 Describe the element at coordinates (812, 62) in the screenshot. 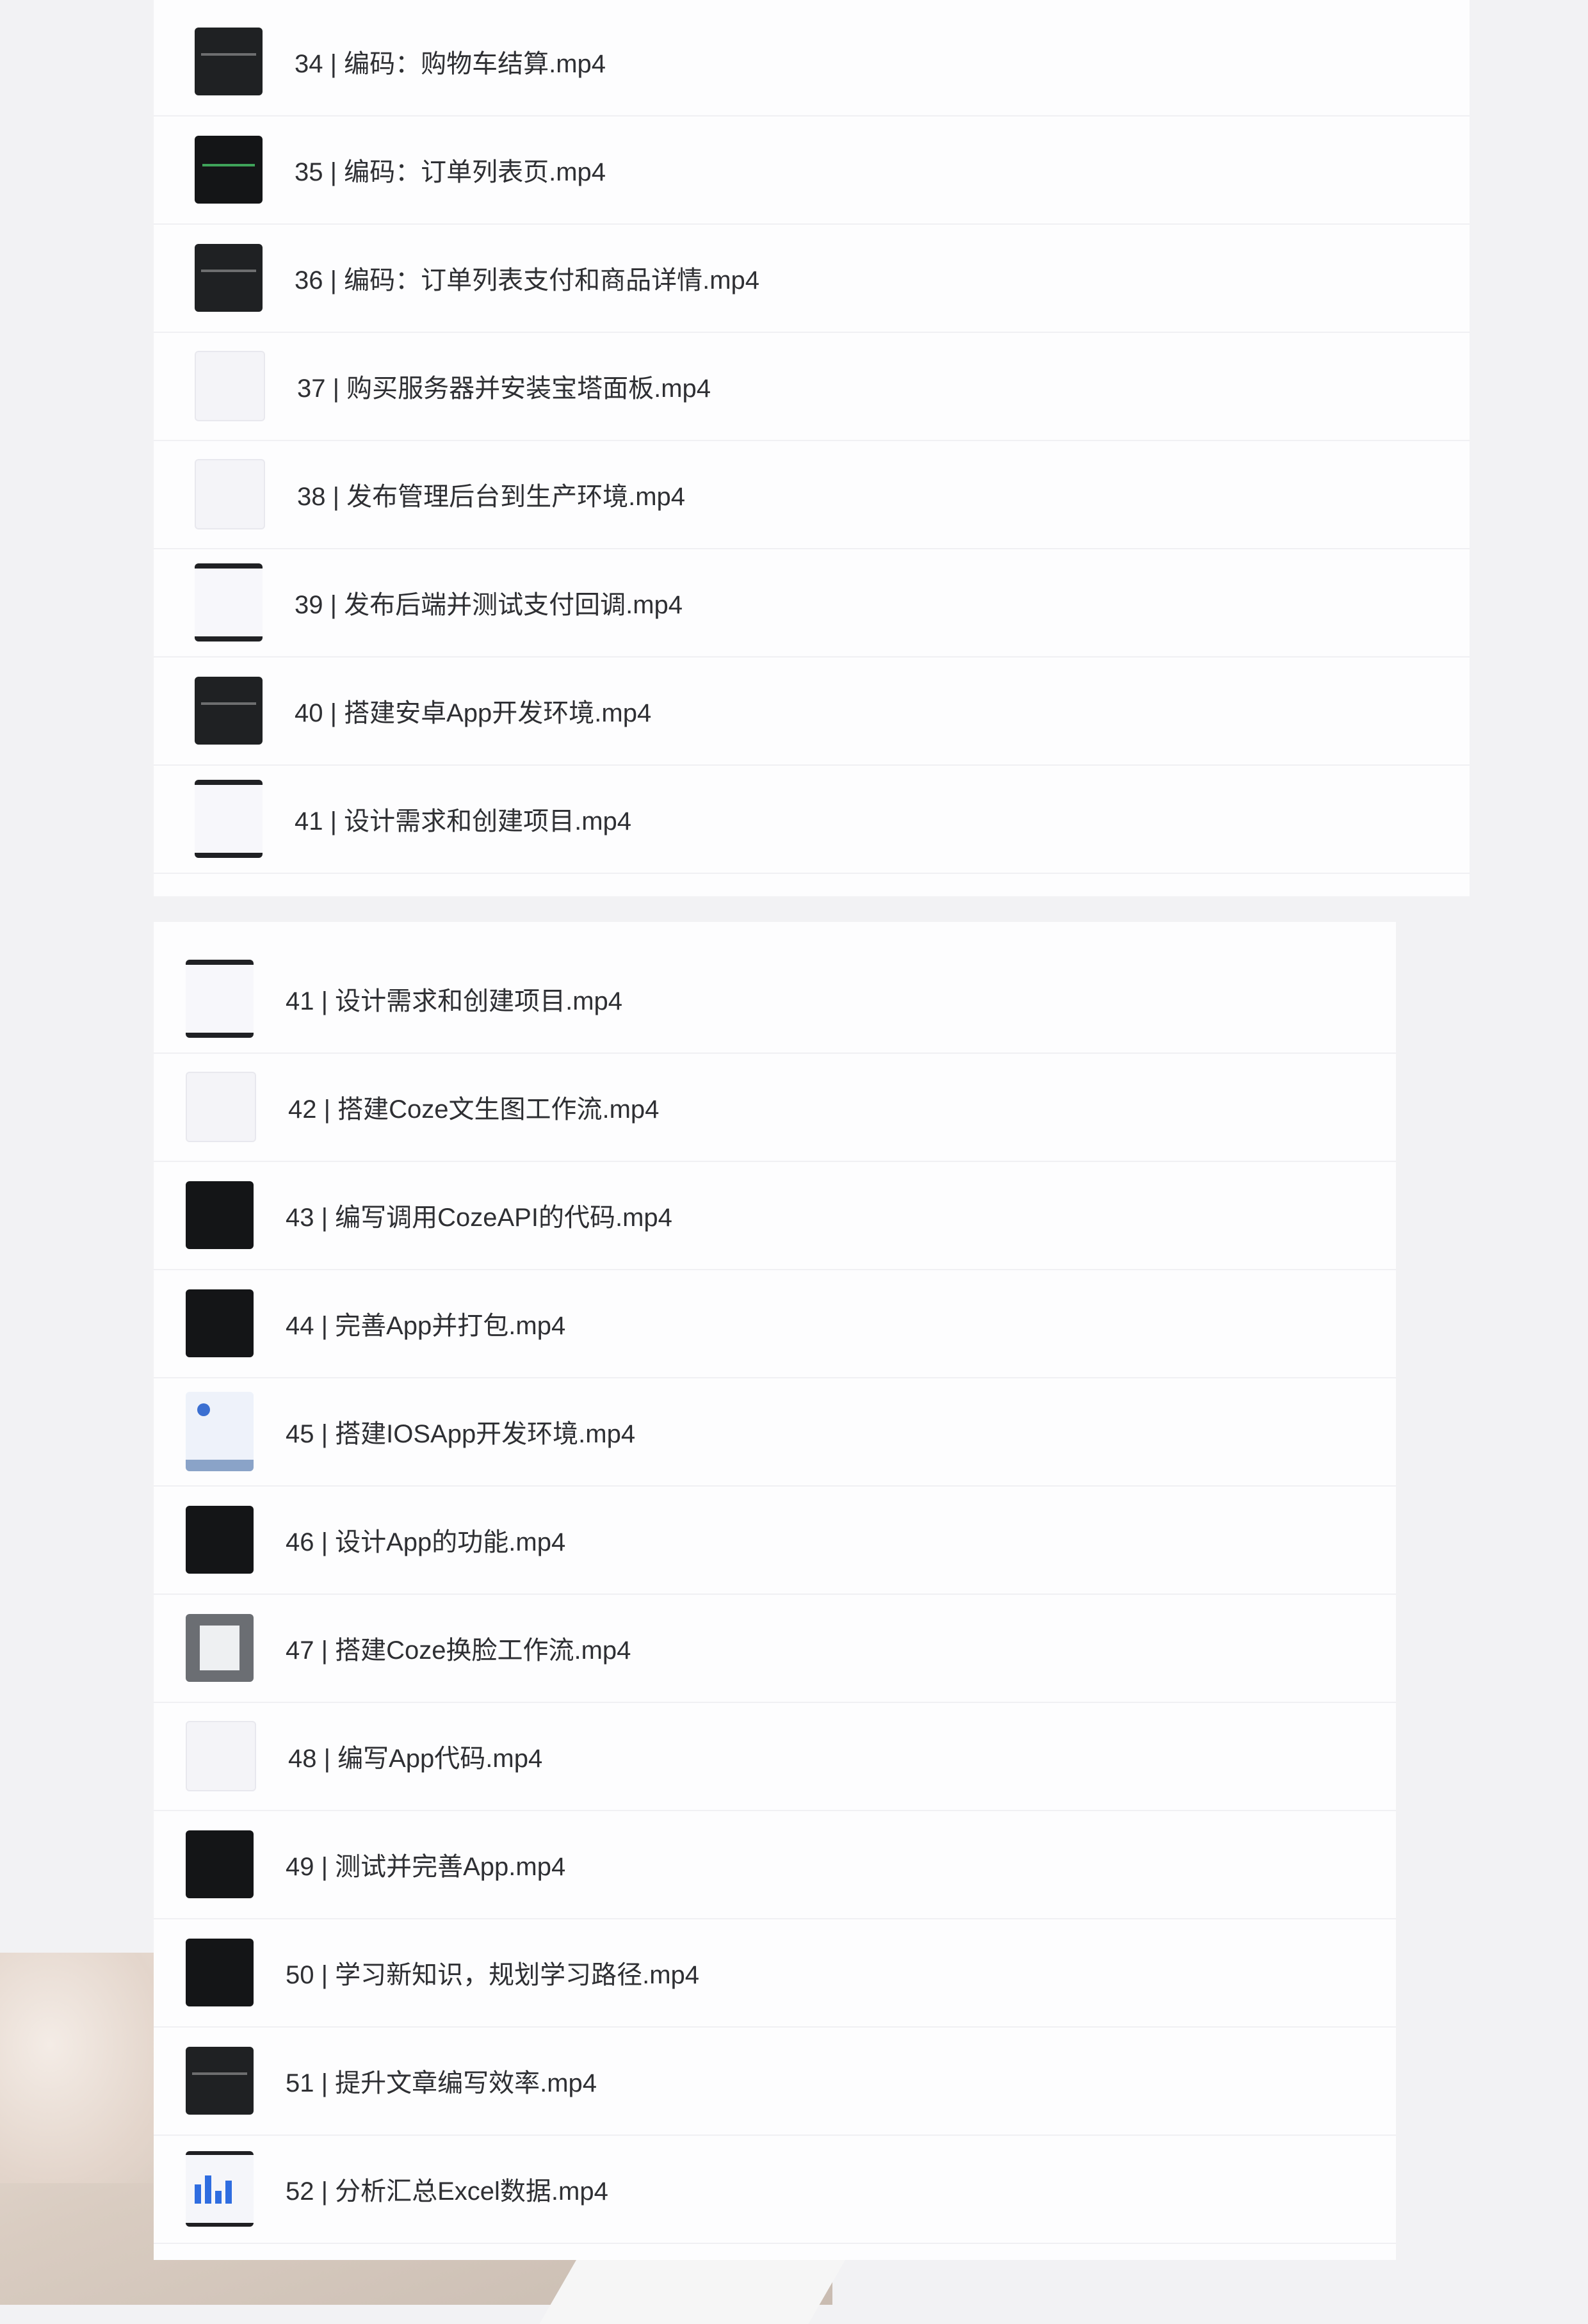

I see `video-list-item: 34 | 编码：购物车结算.mp4` at that location.